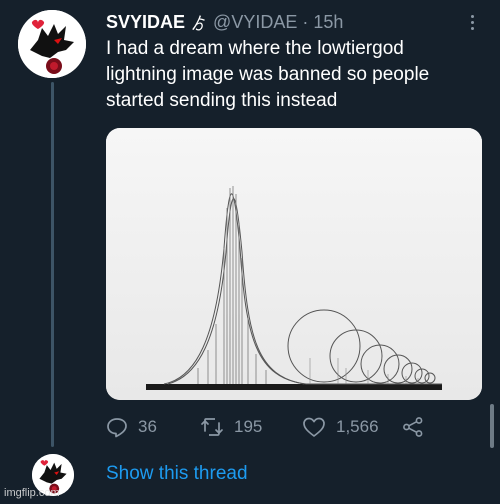 This screenshot has width=500, height=504. What do you see at coordinates (147, 426) in the screenshot?
I see `reply-count: 36` at bounding box center [147, 426].